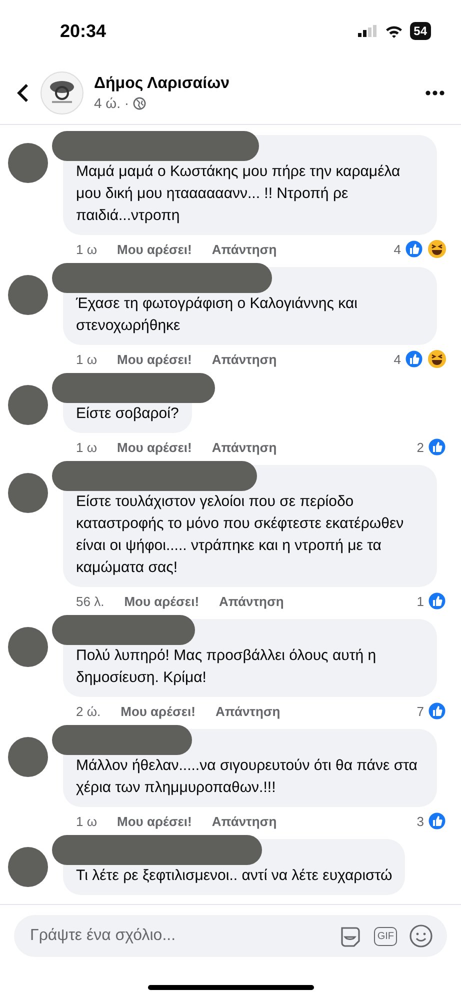 The width and height of the screenshot is (461, 1000). Describe the element at coordinates (227, 667) in the screenshot. I see `comment-text: Πολύ λυπηρό! Μας προσβάλλει όλους αυτή η δημοσίευση. Κρίμα!` at that location.